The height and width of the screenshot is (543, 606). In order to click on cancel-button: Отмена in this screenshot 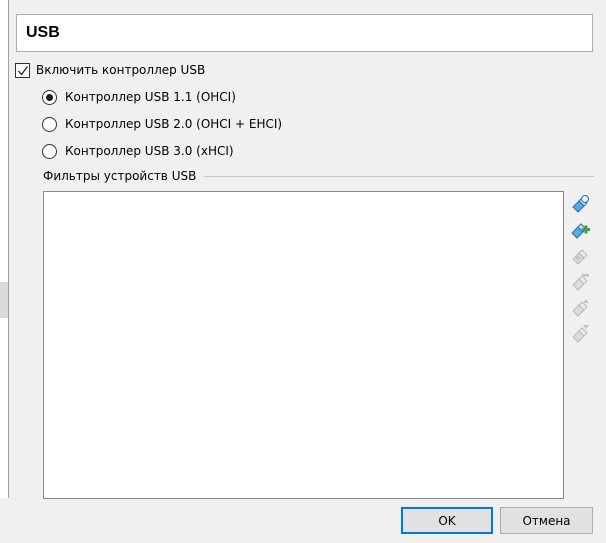, I will do `click(546, 520)`.